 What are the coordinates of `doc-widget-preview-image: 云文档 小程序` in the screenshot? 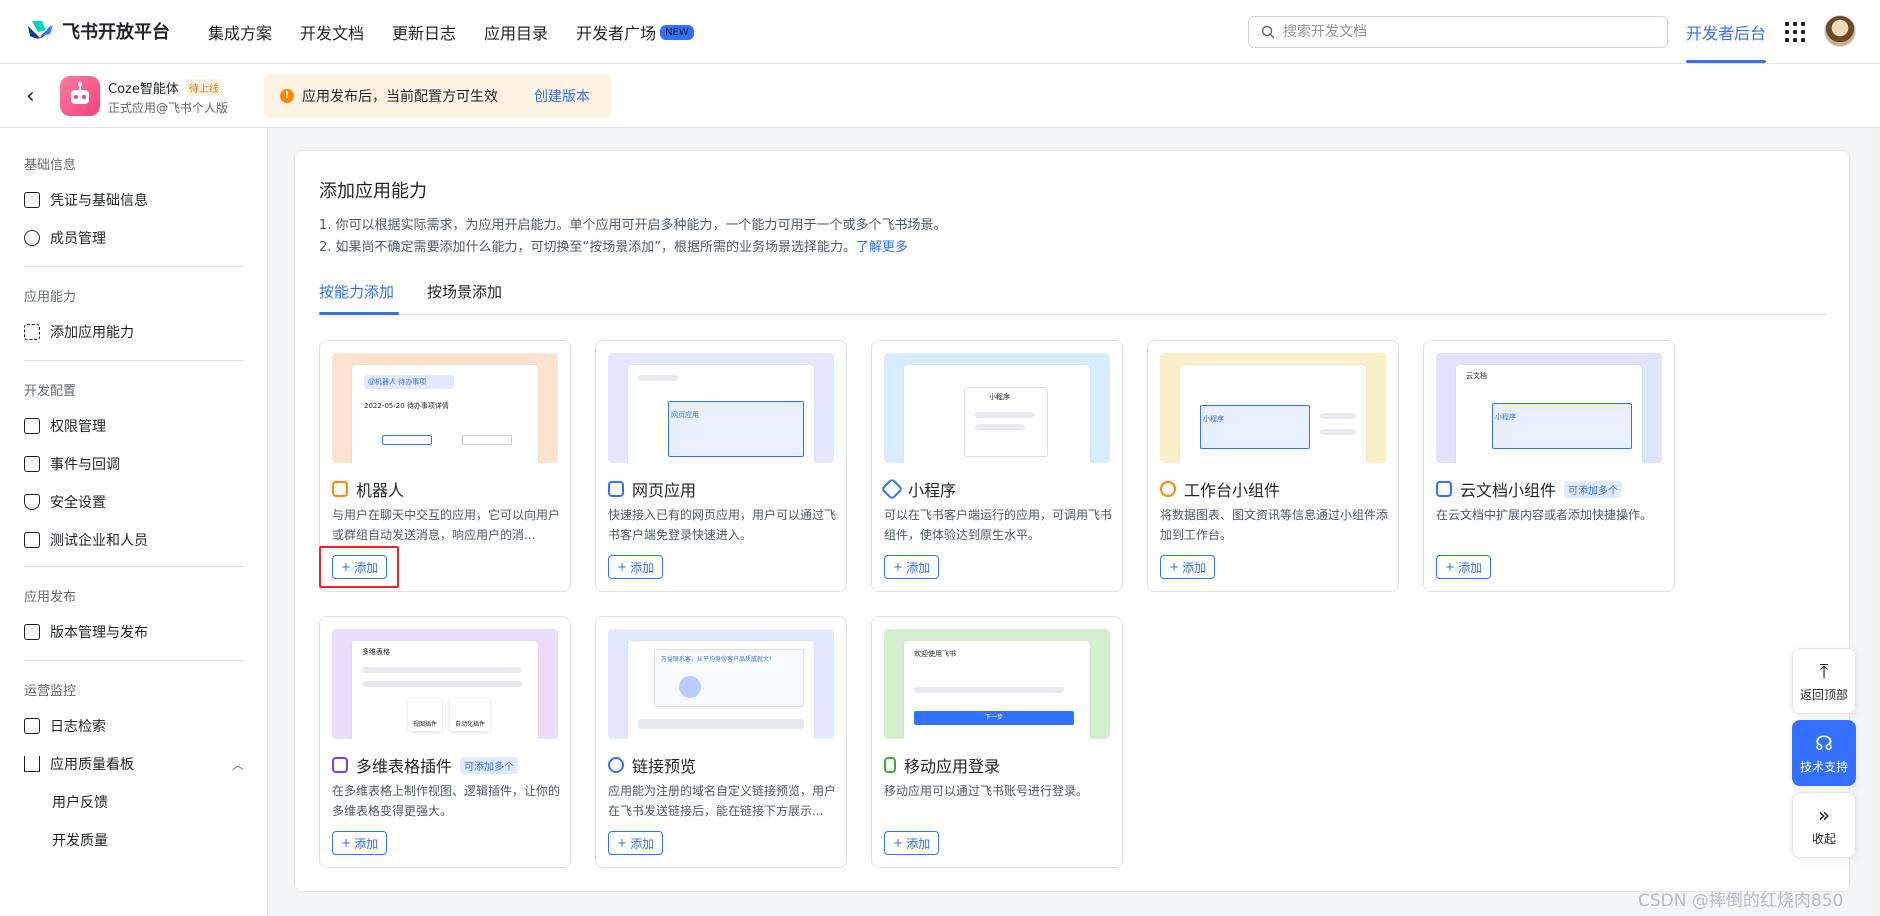 It's located at (1549, 408).